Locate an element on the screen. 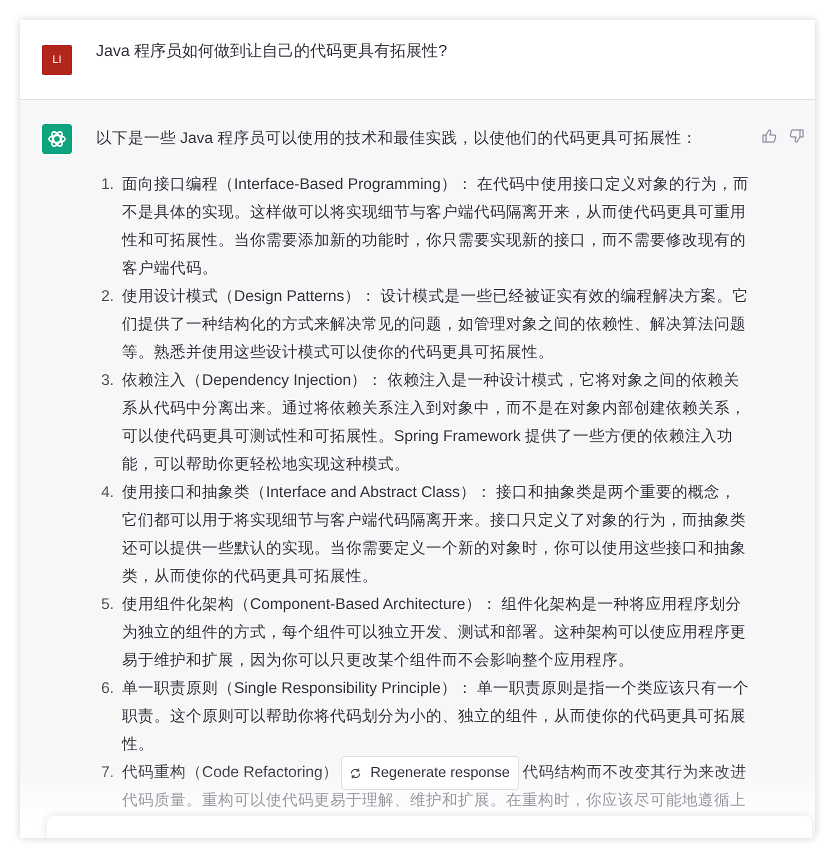  list-item-text: 使用接口和抽象类（Interface and Abstract Class）： 接口和抽象类是两个重要的概念，它们都可以用于将实现细节与客户端代码隔离开来。接口只定义了对象的行为，而抽象类还可以提供一些默认的实现。当你需要定义一个新的对象时，你可以使用这些接口和抽象类，从而使你的代码更具可拓展性。 is located at coordinates (434, 535).